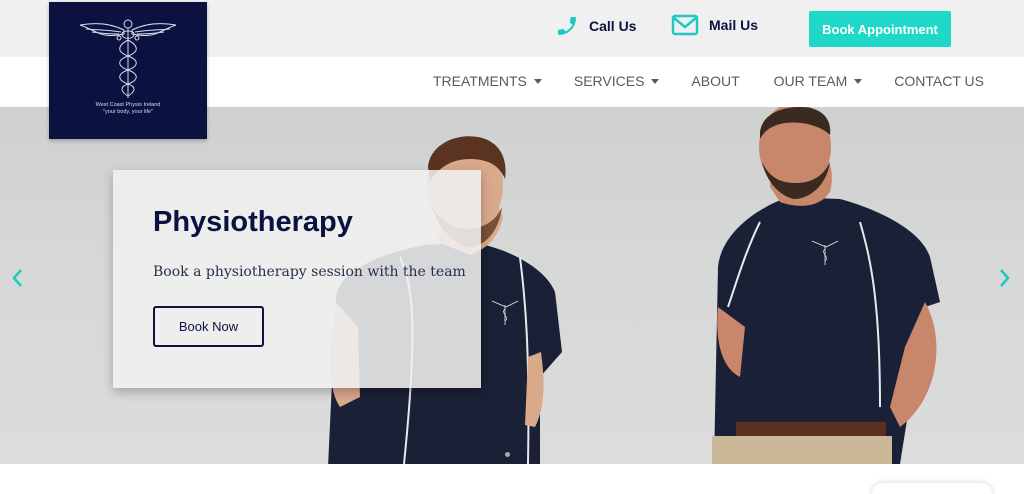 Image resolution: width=1024 pixels, height=494 pixels. Describe the element at coordinates (253, 222) in the screenshot. I see `hero-title: Physiotherapy` at that location.